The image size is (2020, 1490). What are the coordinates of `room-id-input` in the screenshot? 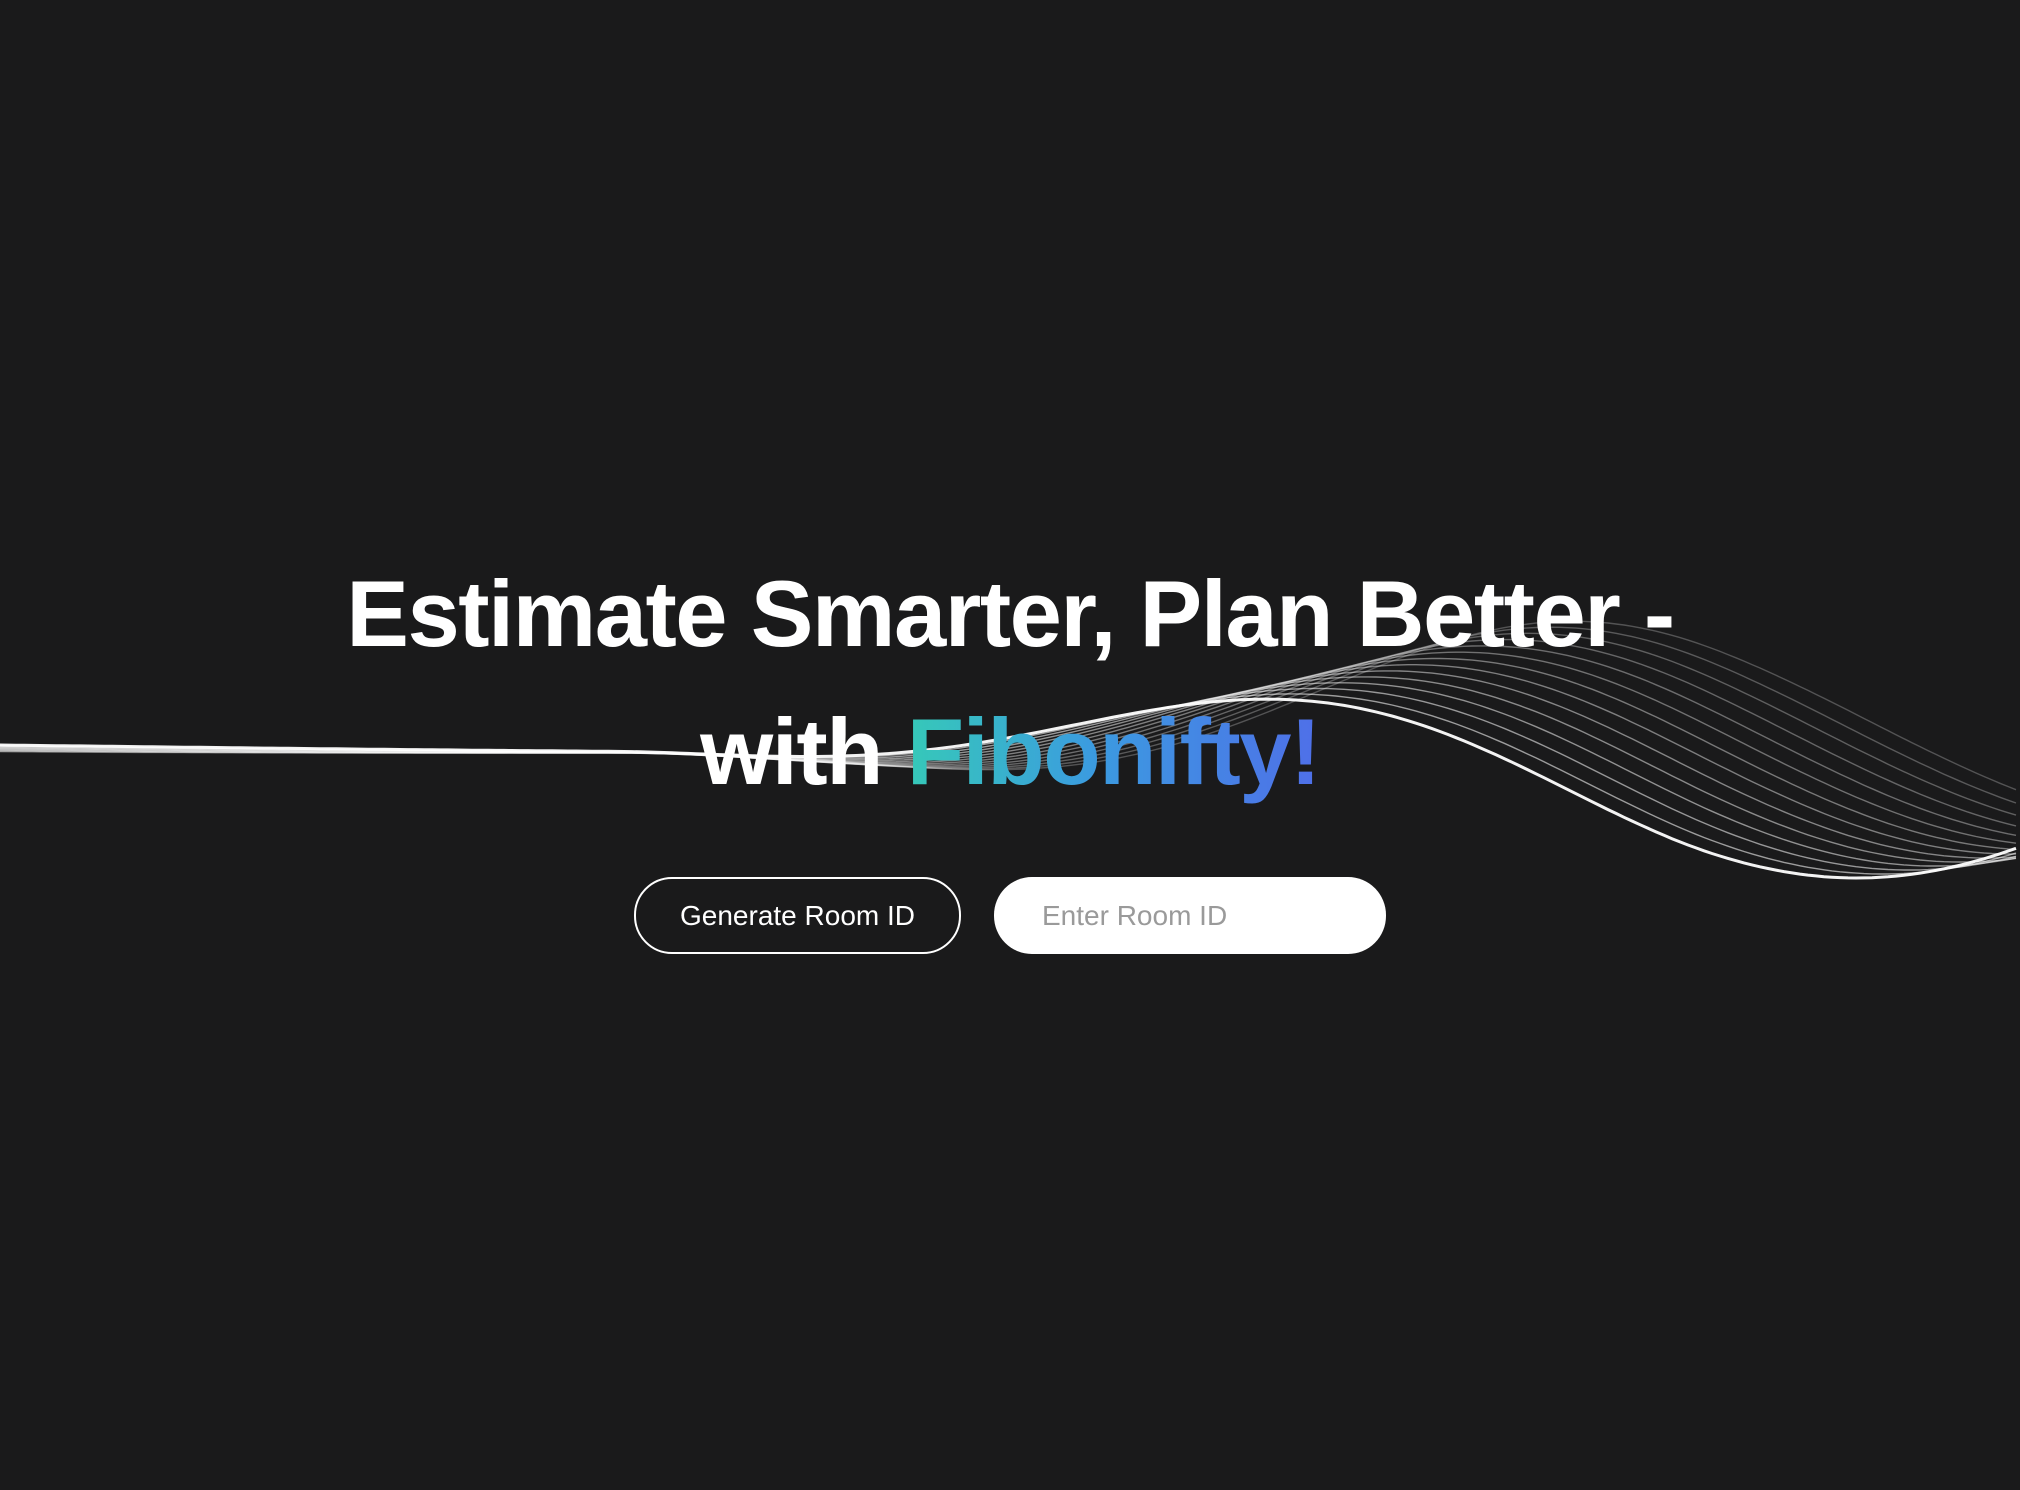 It's located at (1190, 915).